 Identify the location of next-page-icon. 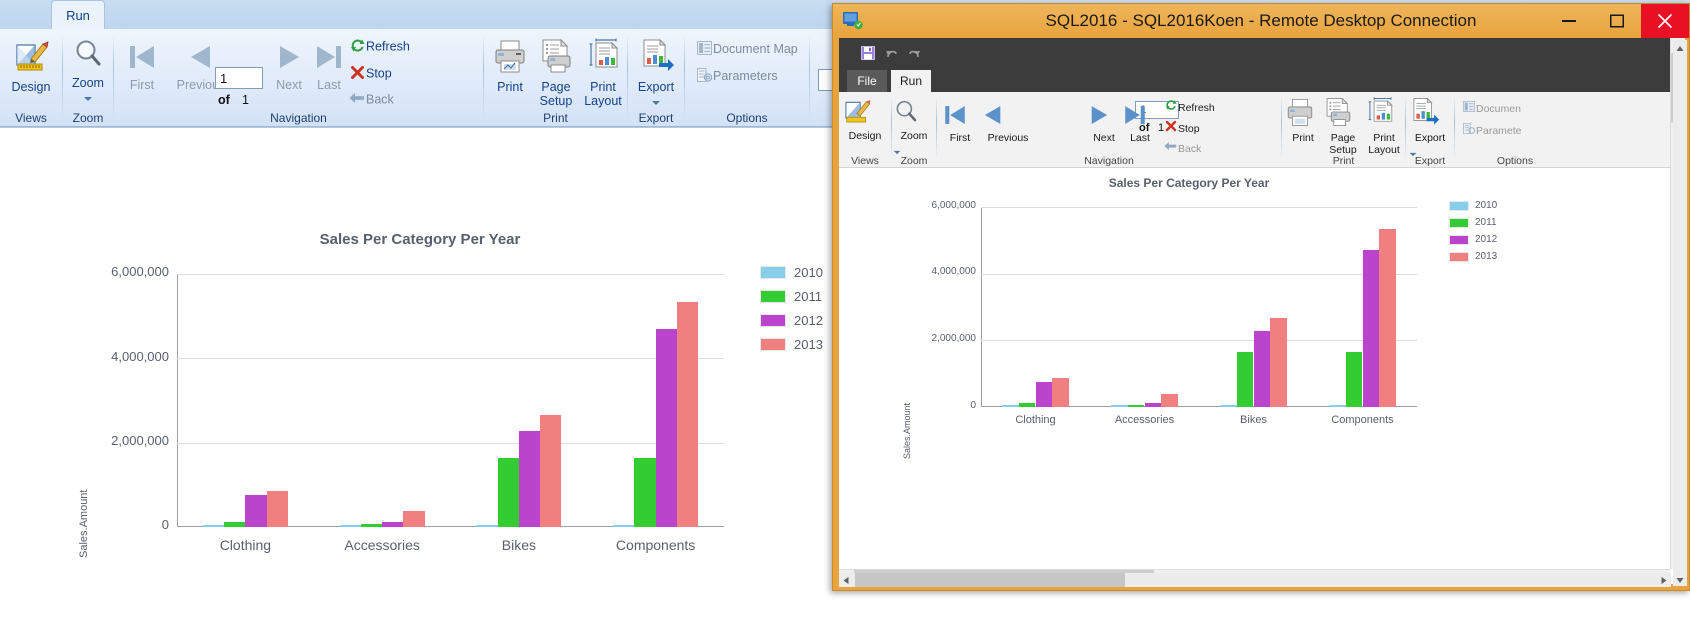
(289, 59).